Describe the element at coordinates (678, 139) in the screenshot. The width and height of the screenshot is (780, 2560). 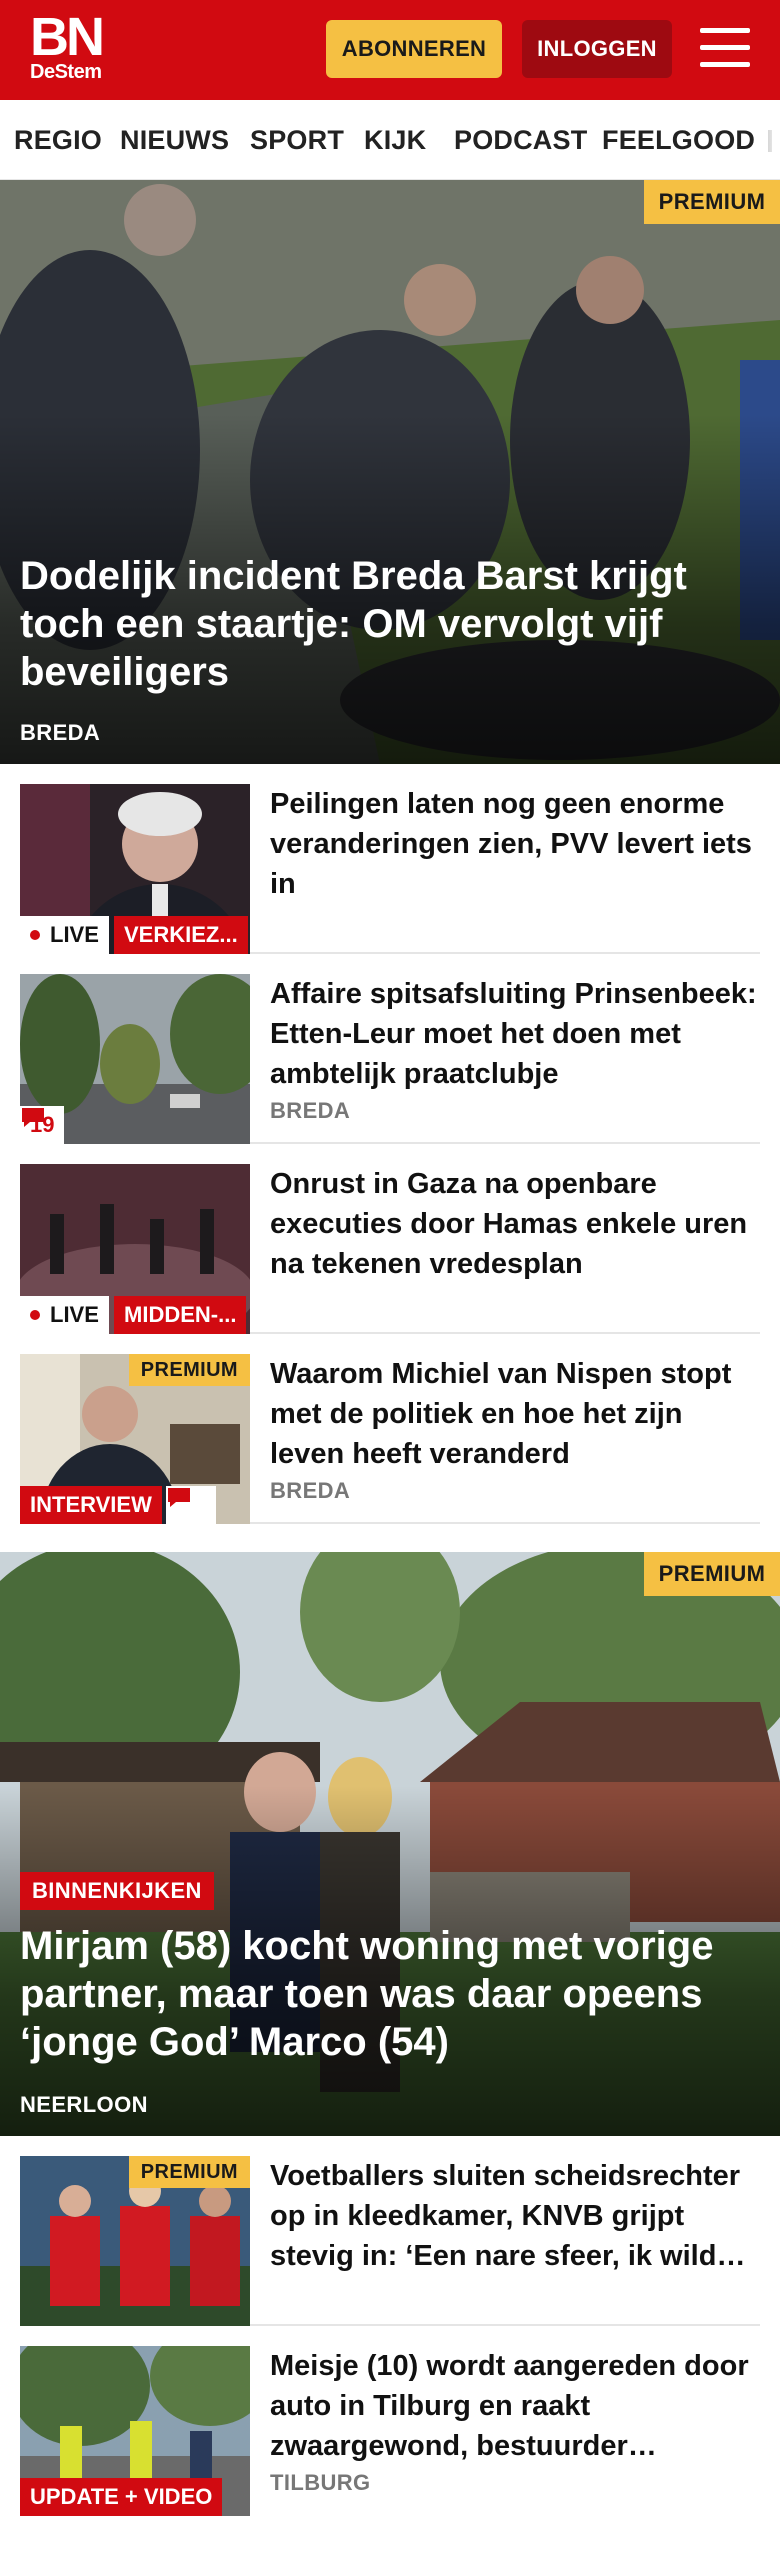
I see `nav-item-feelgood: FEELGOOD` at that location.